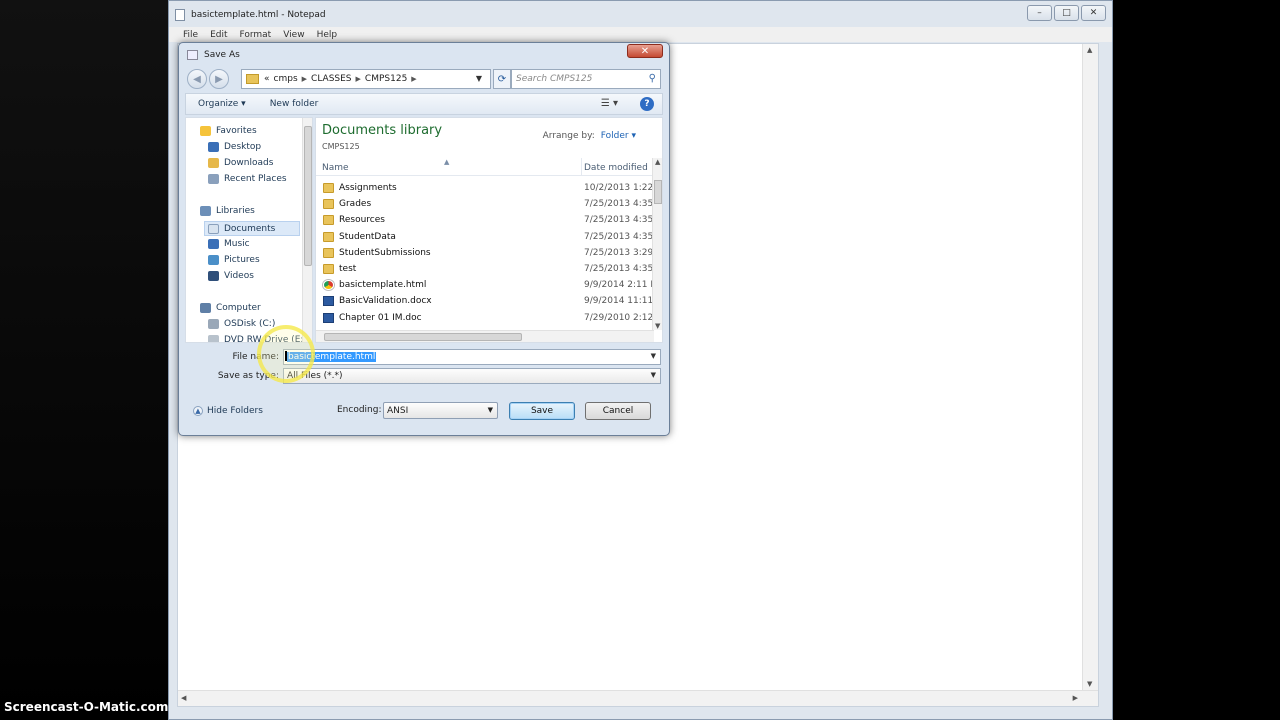 The image size is (1280, 720). I want to click on change-view-icon: ☰ ▾, so click(609, 103).